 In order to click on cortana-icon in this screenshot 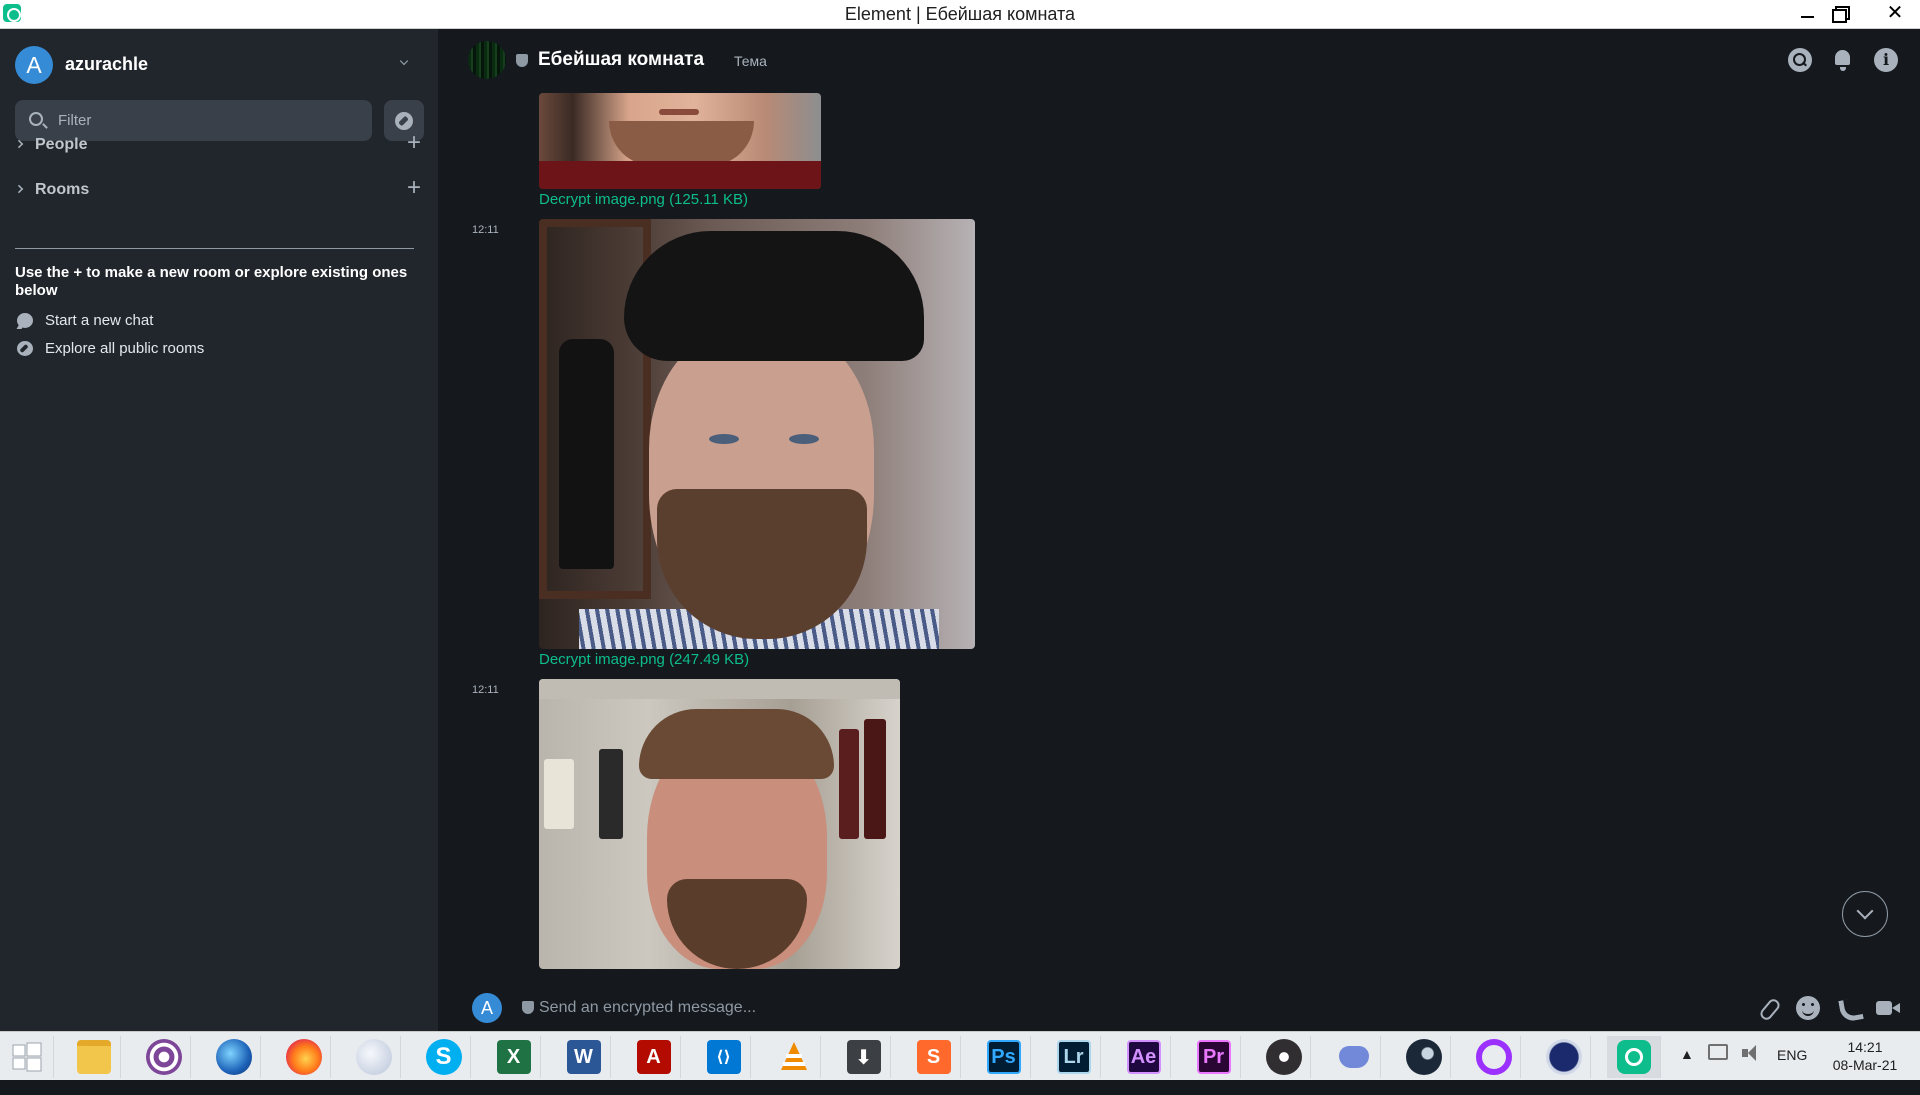, I will do `click(1493, 1057)`.